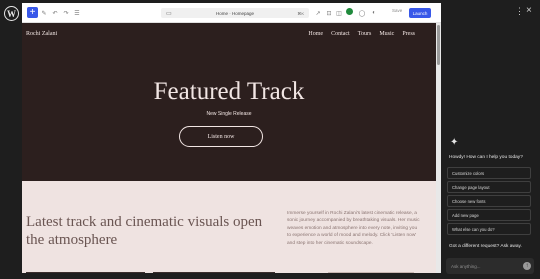  I want to click on view-external-icon: ↗, so click(318, 13).